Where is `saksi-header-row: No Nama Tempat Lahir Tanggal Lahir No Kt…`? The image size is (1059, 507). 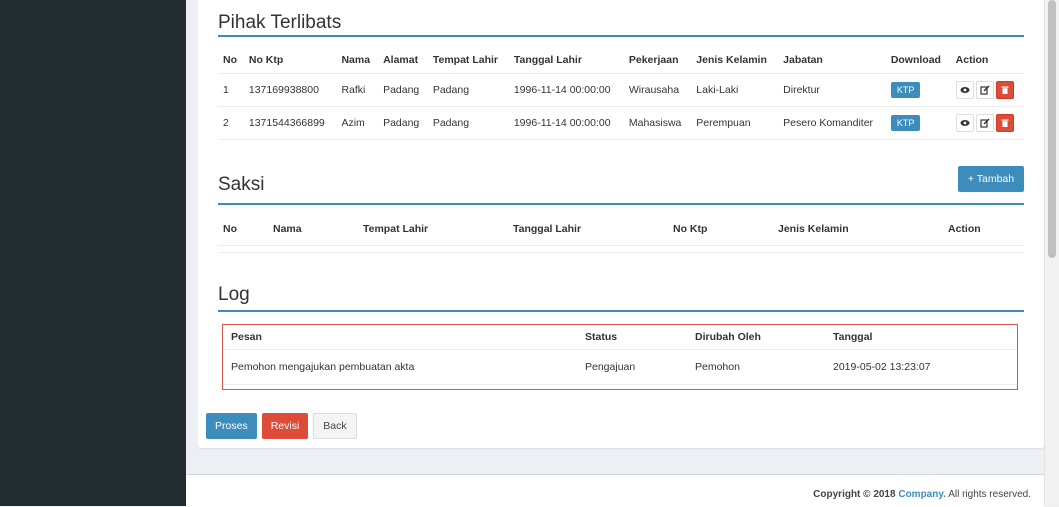
saksi-header-row: No Nama Tempat Lahir Tanggal Lahir No Kt… is located at coordinates (621, 229).